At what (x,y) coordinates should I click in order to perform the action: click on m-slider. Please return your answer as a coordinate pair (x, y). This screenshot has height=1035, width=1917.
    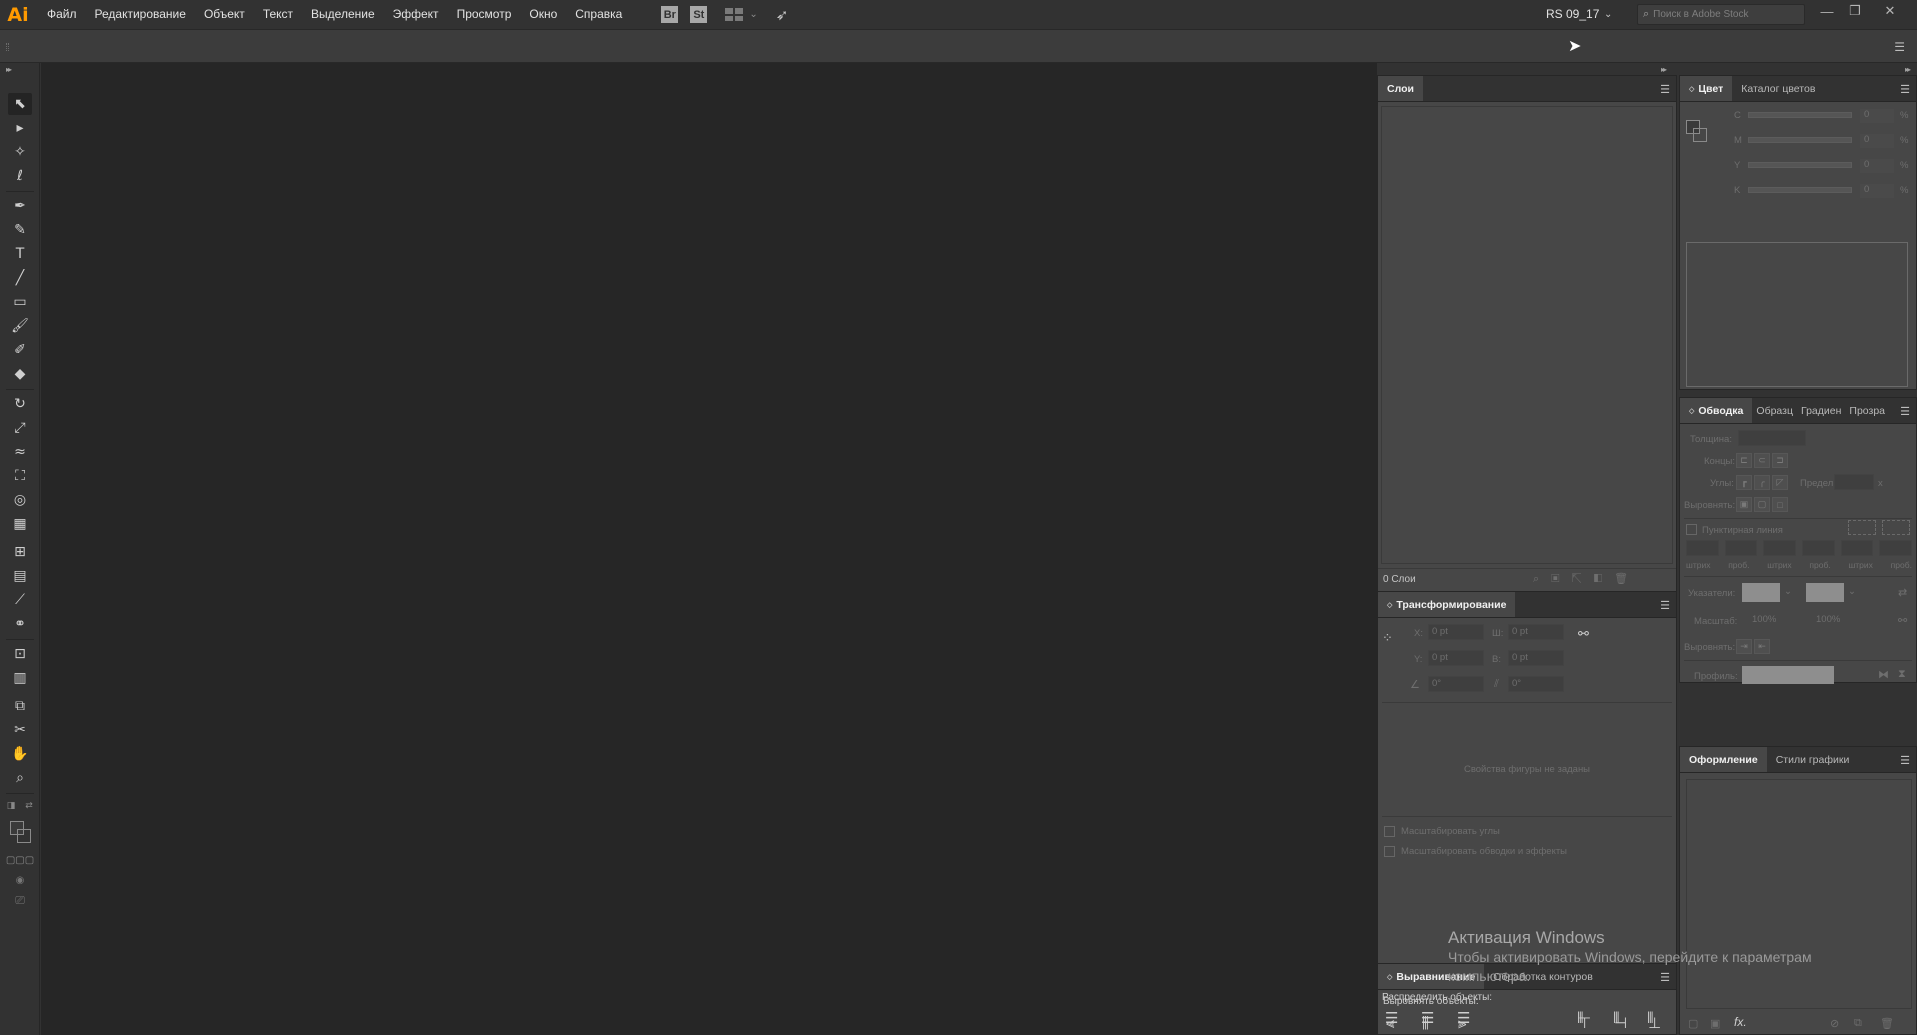
    Looking at the image, I should click on (1800, 140).